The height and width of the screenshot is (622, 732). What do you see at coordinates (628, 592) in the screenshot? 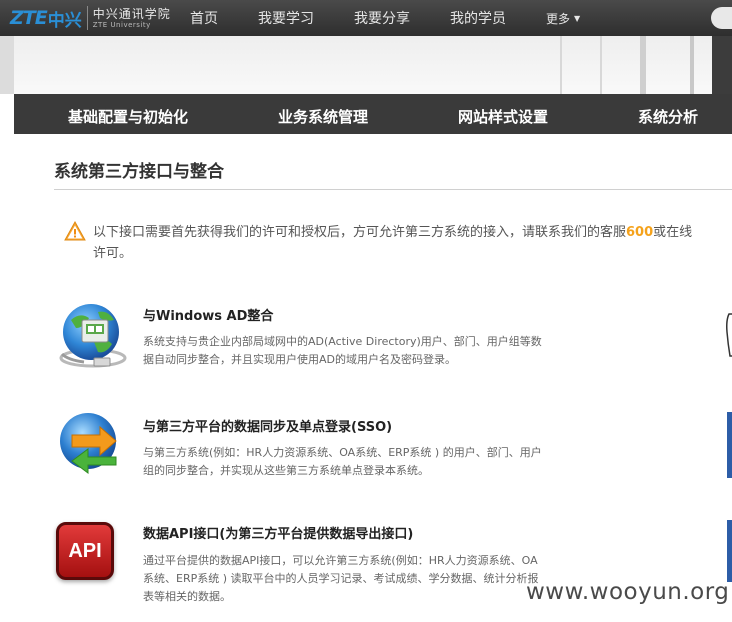
I see `watermark: www.wooyun.org` at bounding box center [628, 592].